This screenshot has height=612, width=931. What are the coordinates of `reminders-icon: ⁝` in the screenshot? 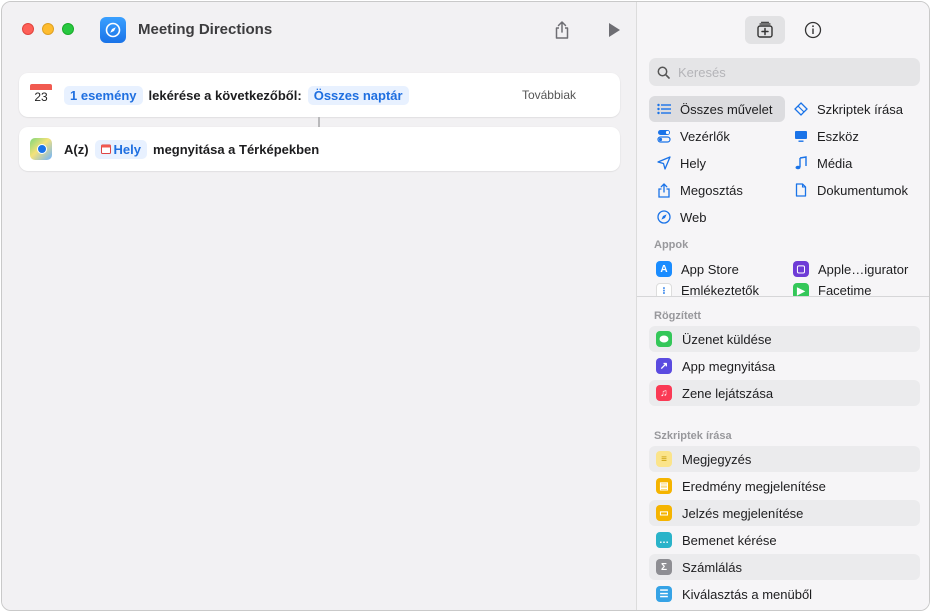 It's located at (664, 289).